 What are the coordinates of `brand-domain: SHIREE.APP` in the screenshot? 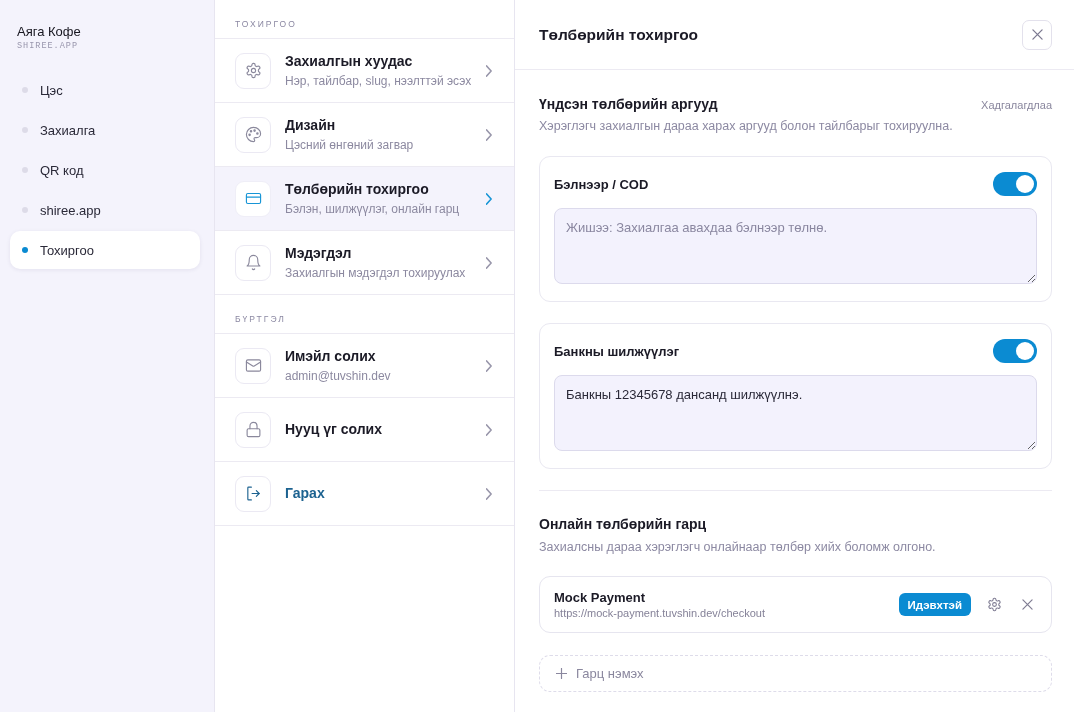 It's located at (47, 46).